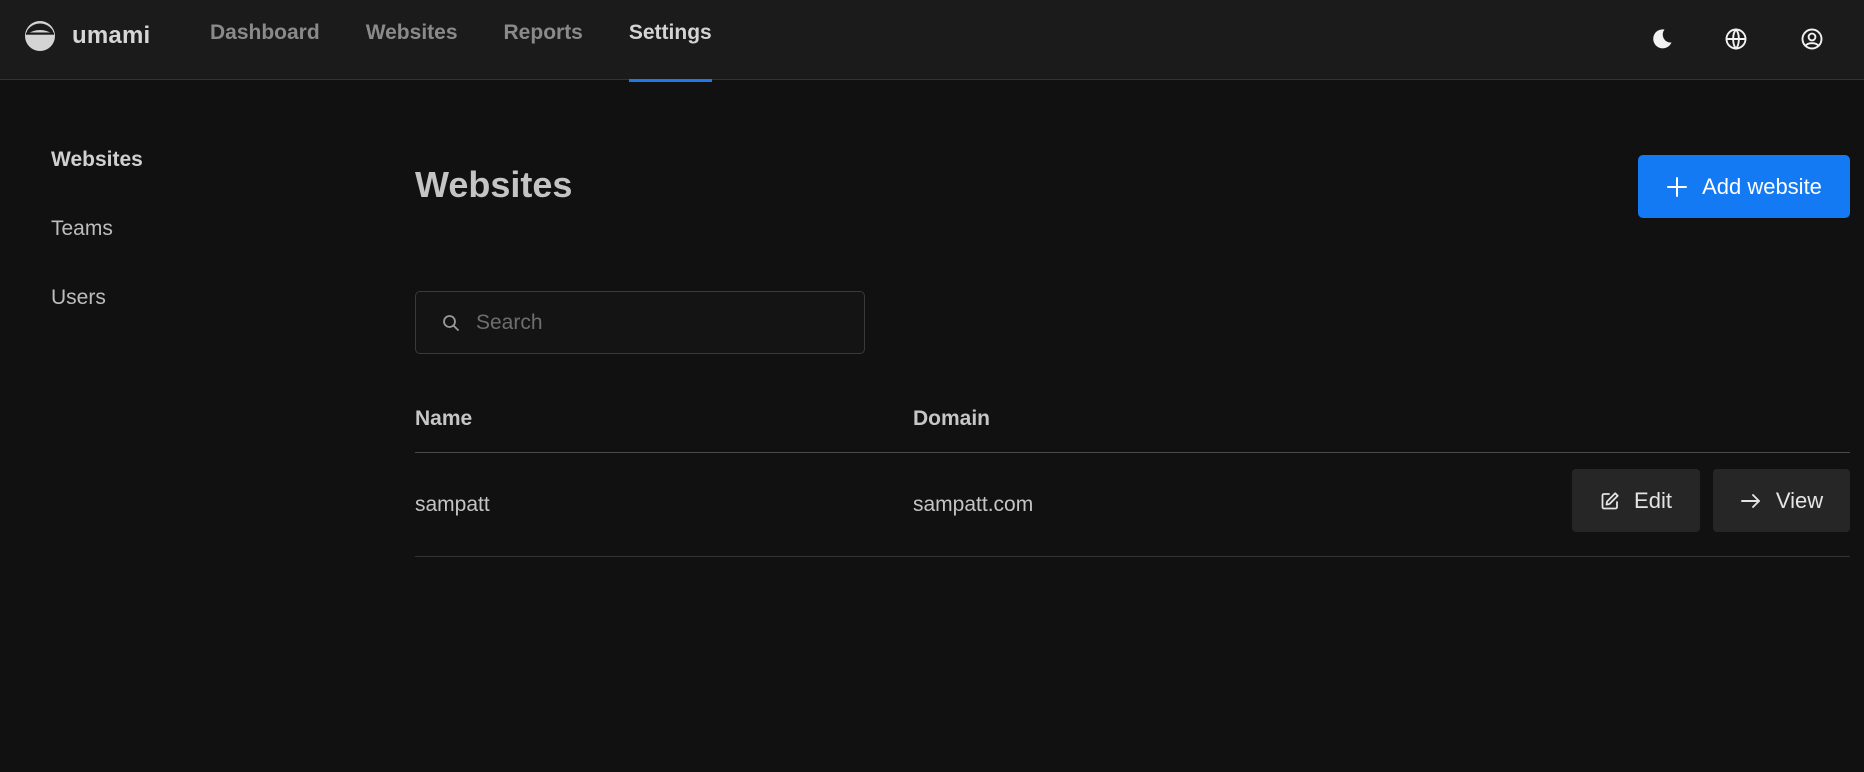 This screenshot has width=1864, height=772. What do you see at coordinates (97, 163) in the screenshot?
I see `sidebar-item-websites: Websites` at bounding box center [97, 163].